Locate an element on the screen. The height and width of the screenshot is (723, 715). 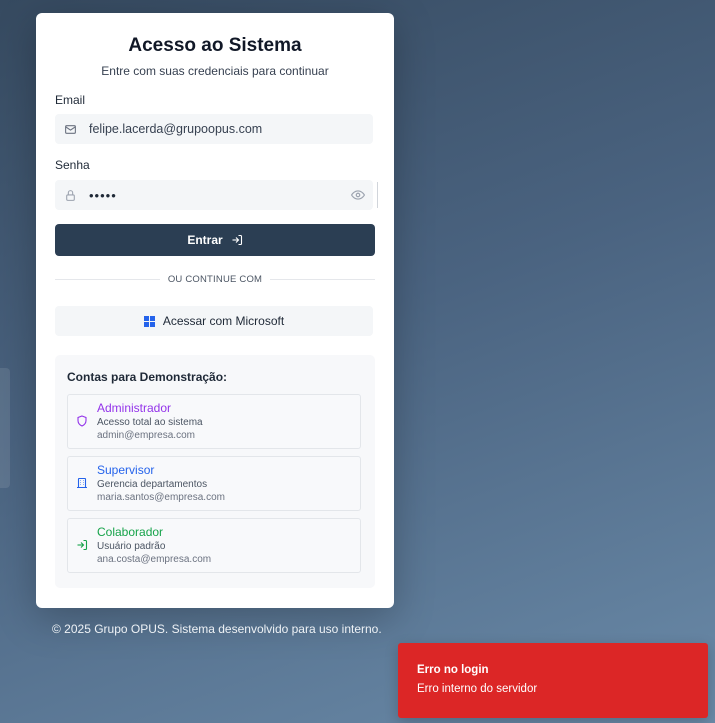
submit-label: Entrar is located at coordinates (205, 240).